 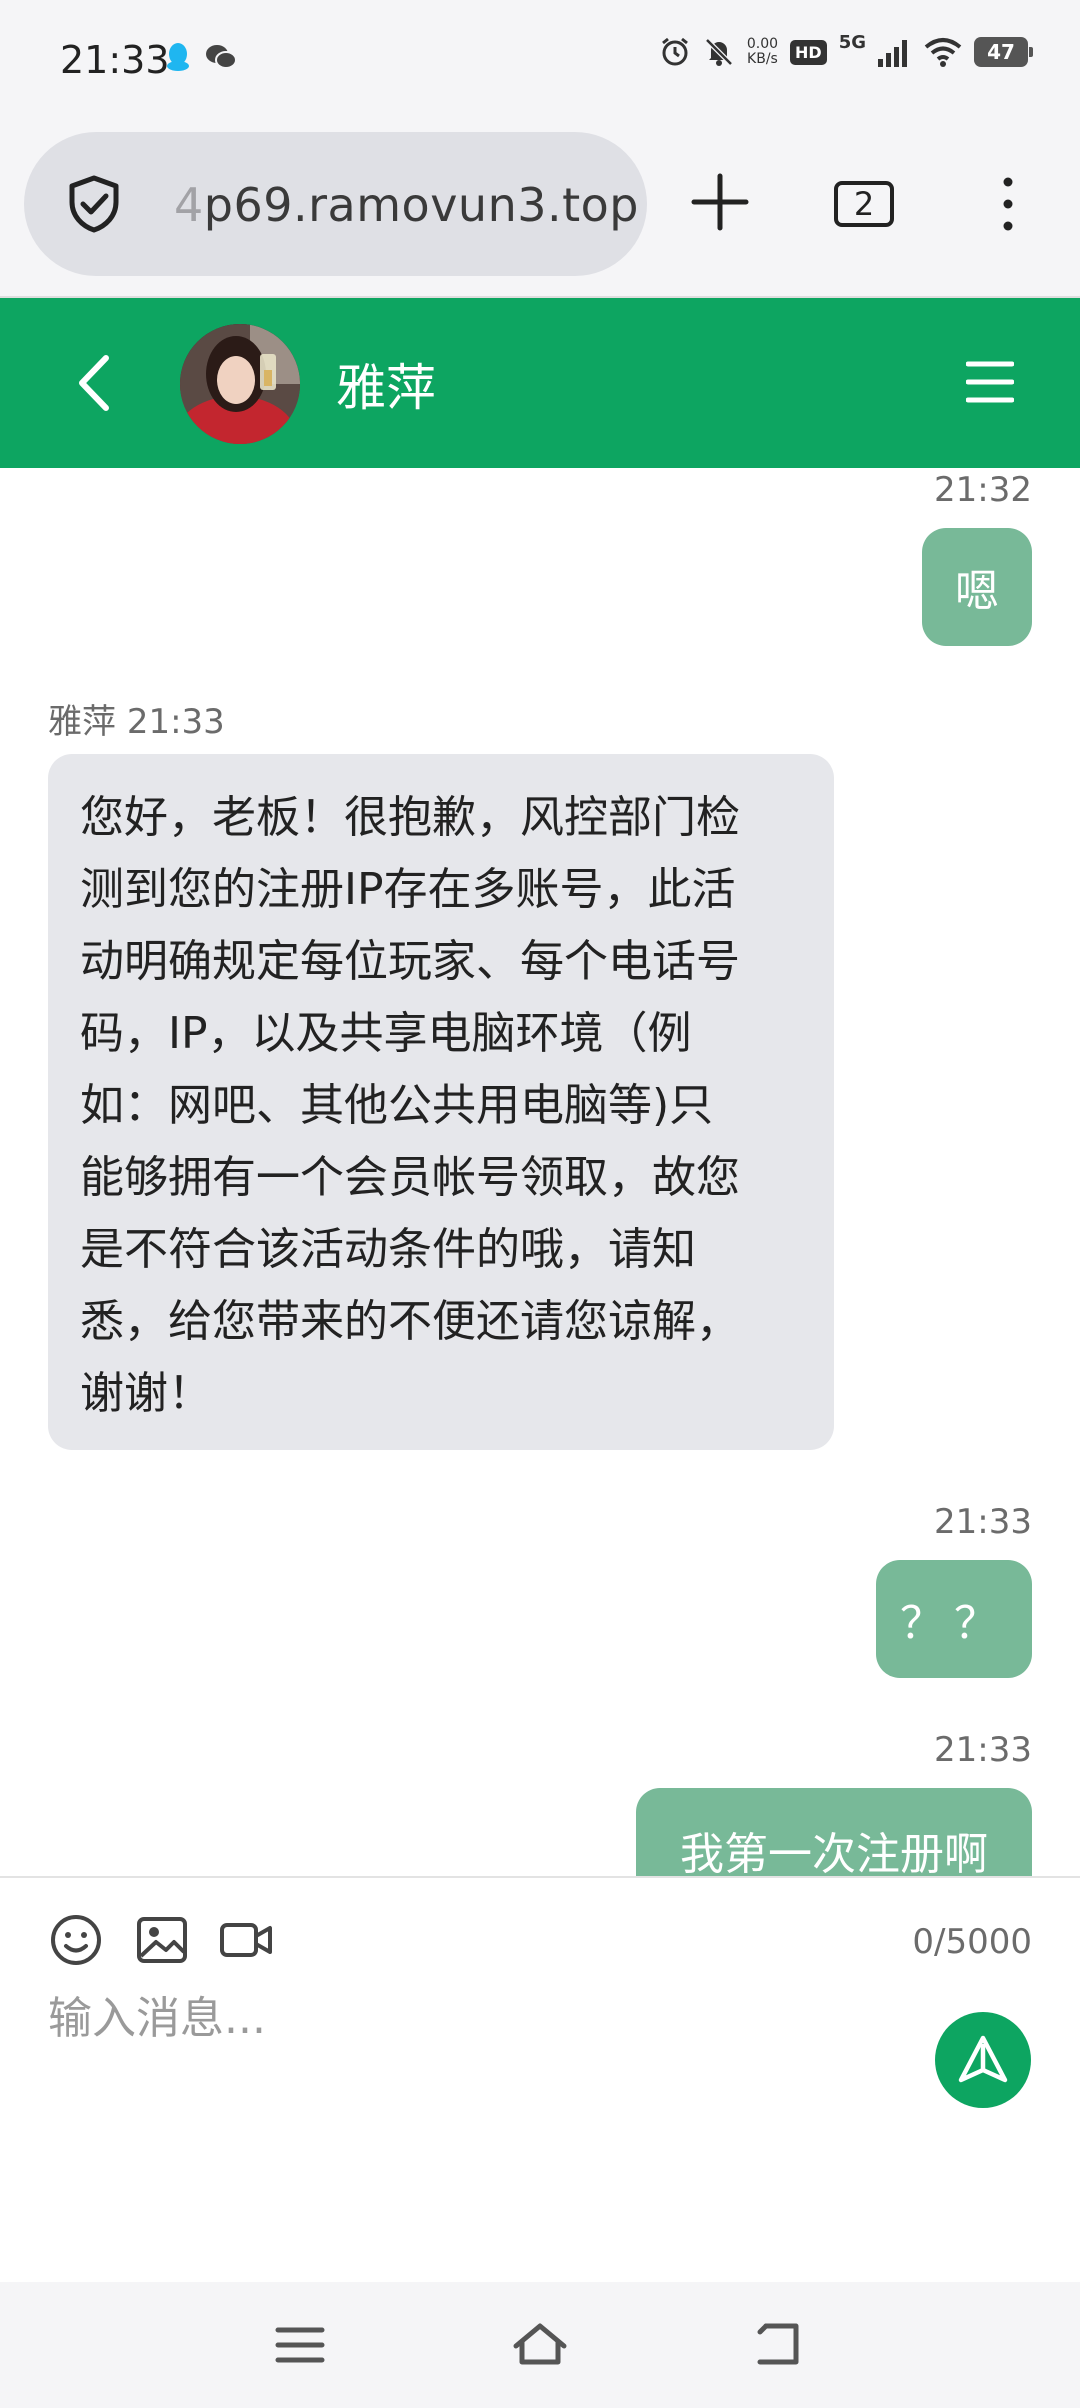 I want to click on outgoing-message-bubble: ？？, so click(x=954, y=1619).